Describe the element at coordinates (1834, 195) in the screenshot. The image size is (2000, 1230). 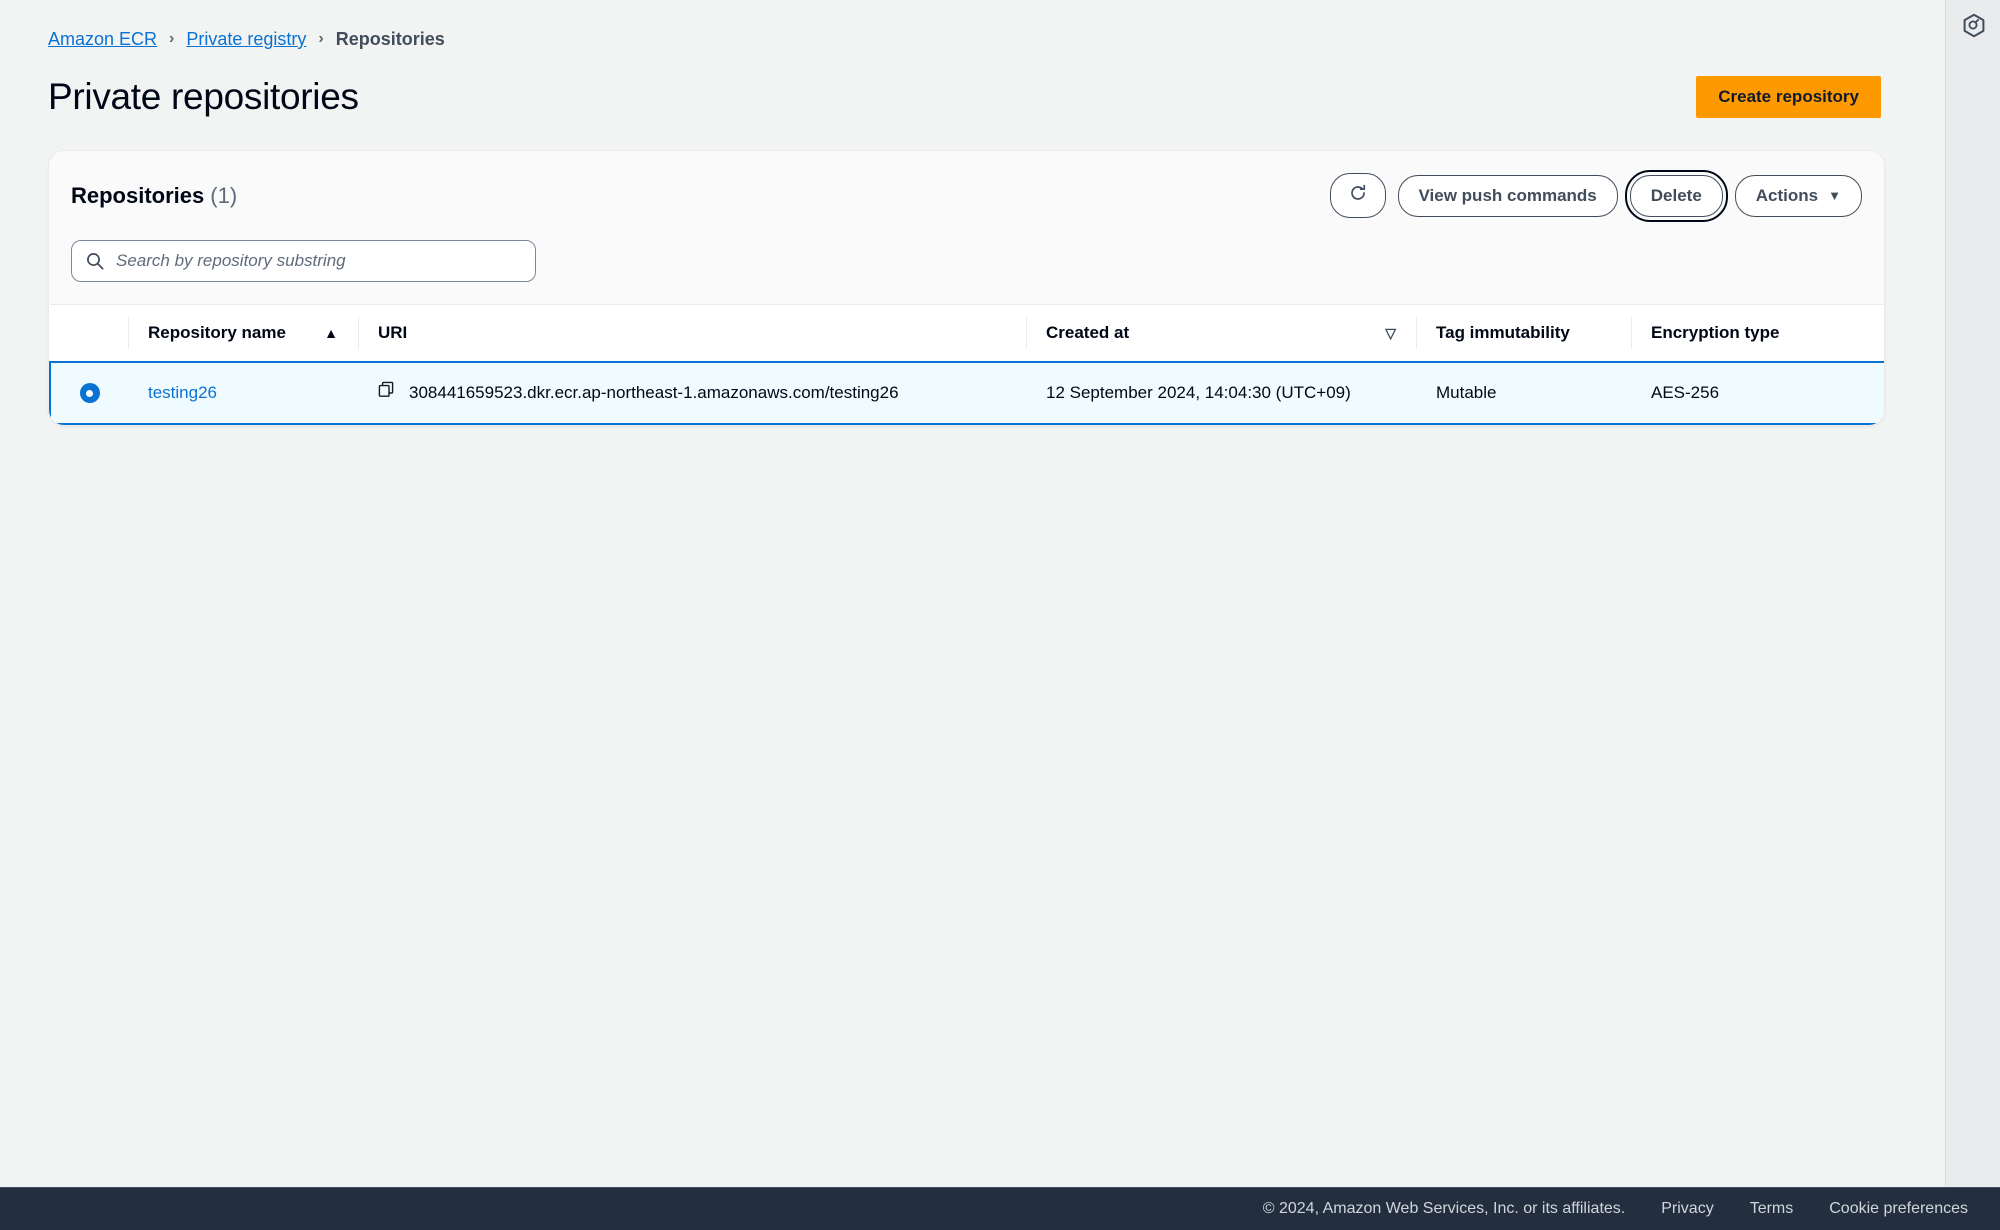
I see `chevron-down-icon: ▼` at that location.